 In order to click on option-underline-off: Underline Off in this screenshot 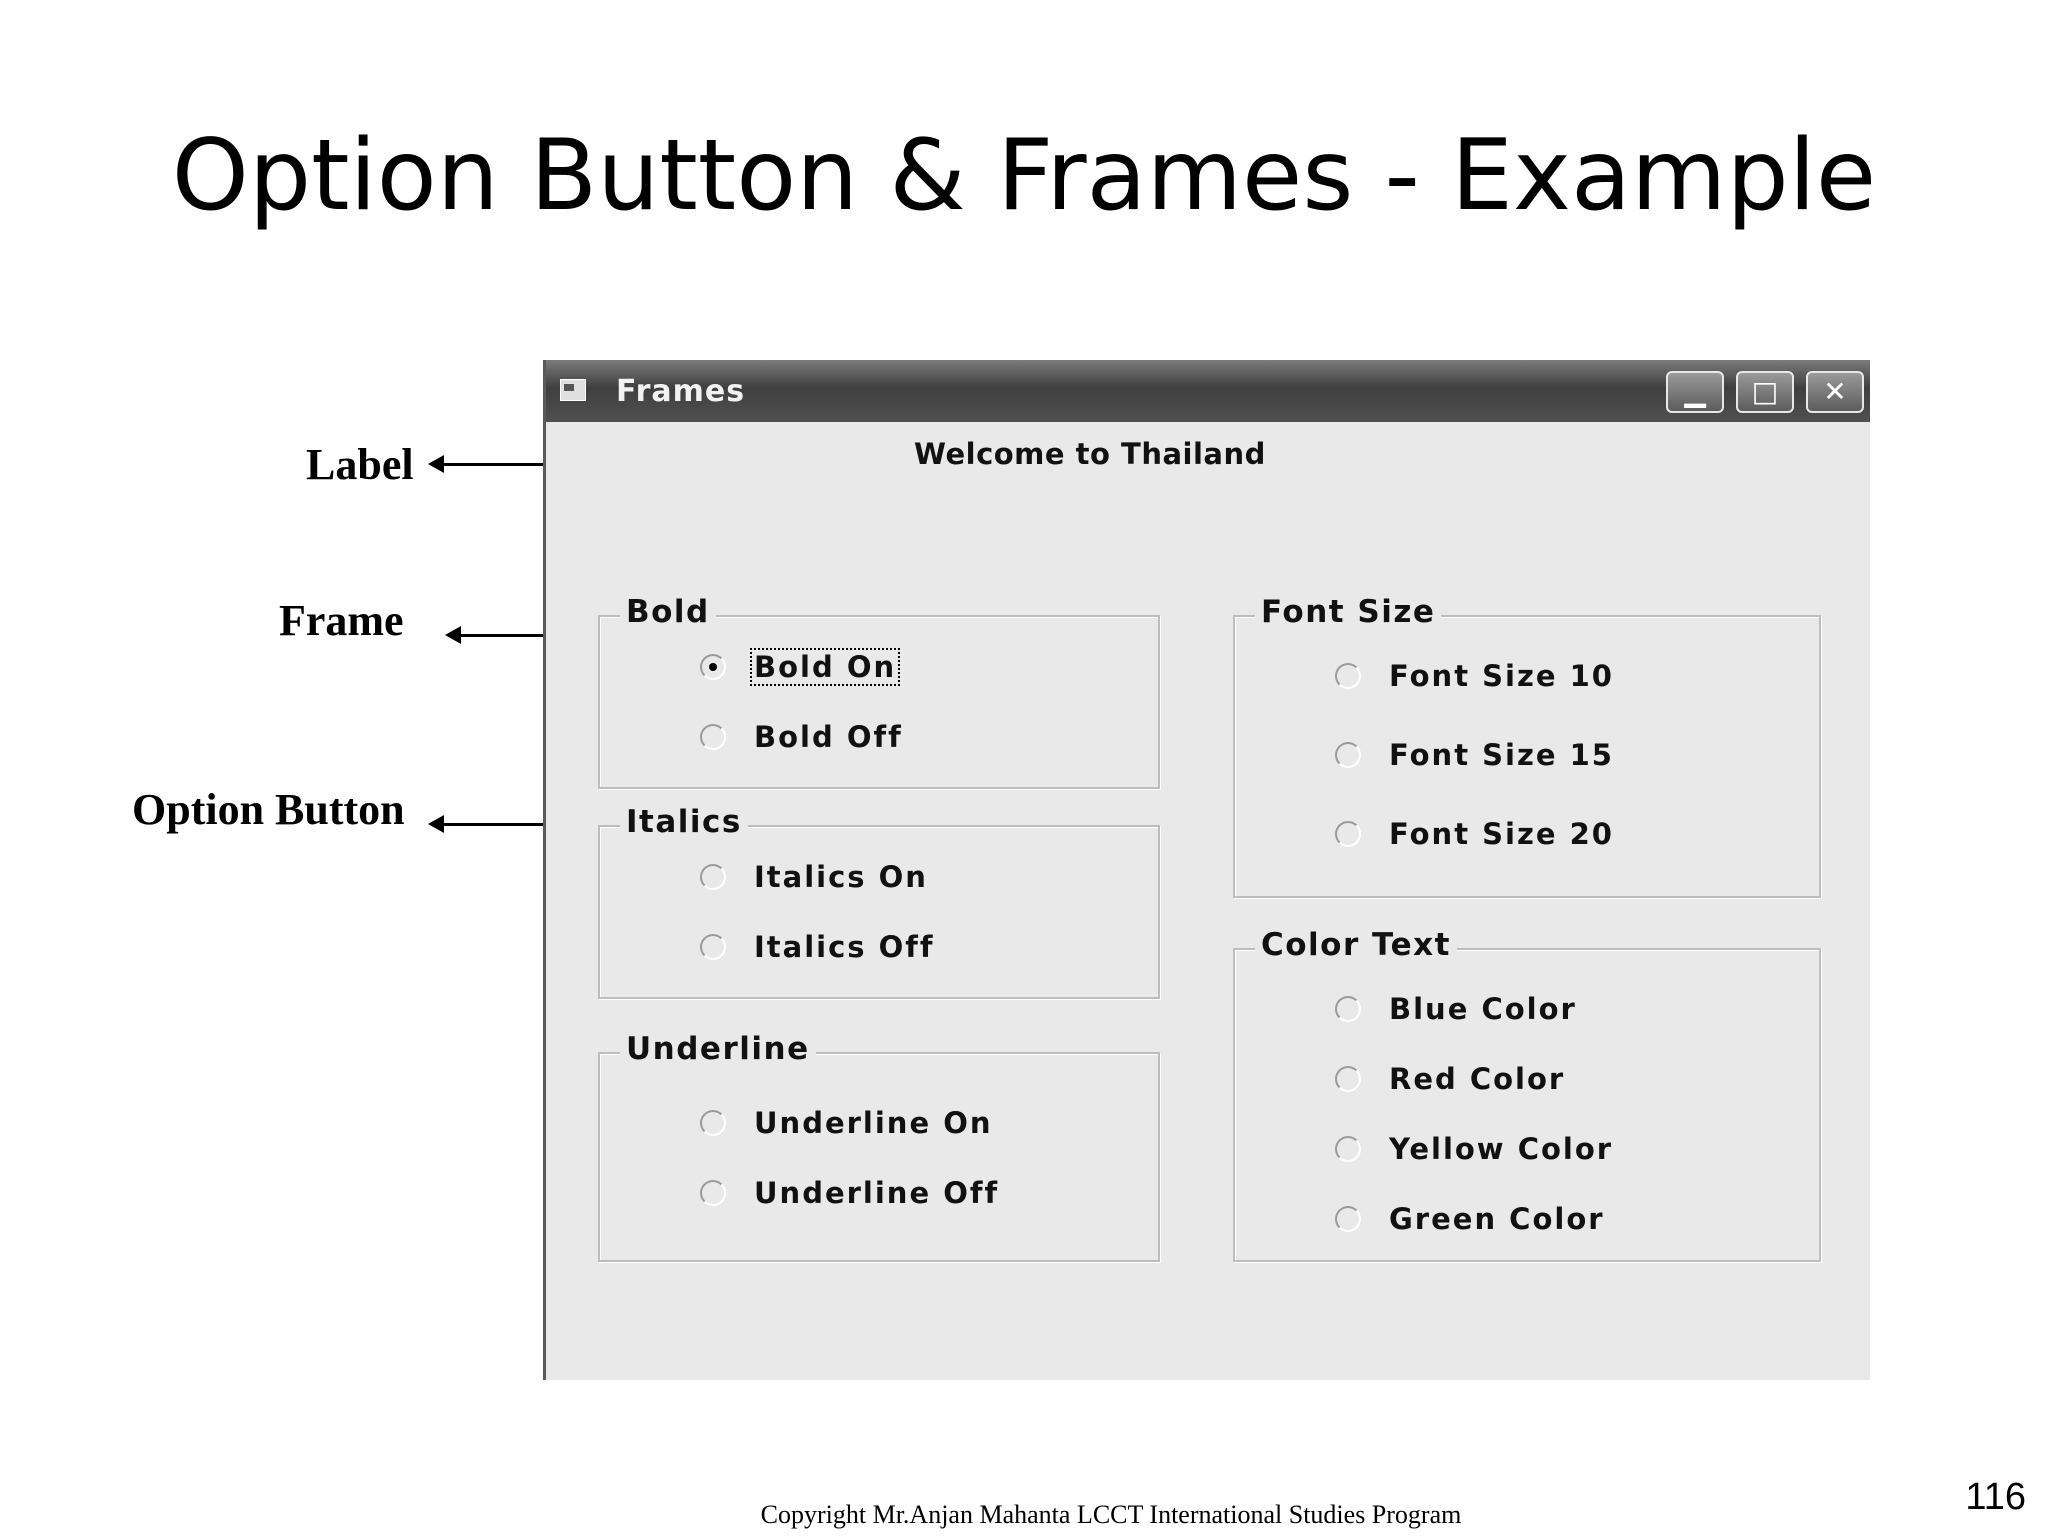, I will do `click(850, 1193)`.